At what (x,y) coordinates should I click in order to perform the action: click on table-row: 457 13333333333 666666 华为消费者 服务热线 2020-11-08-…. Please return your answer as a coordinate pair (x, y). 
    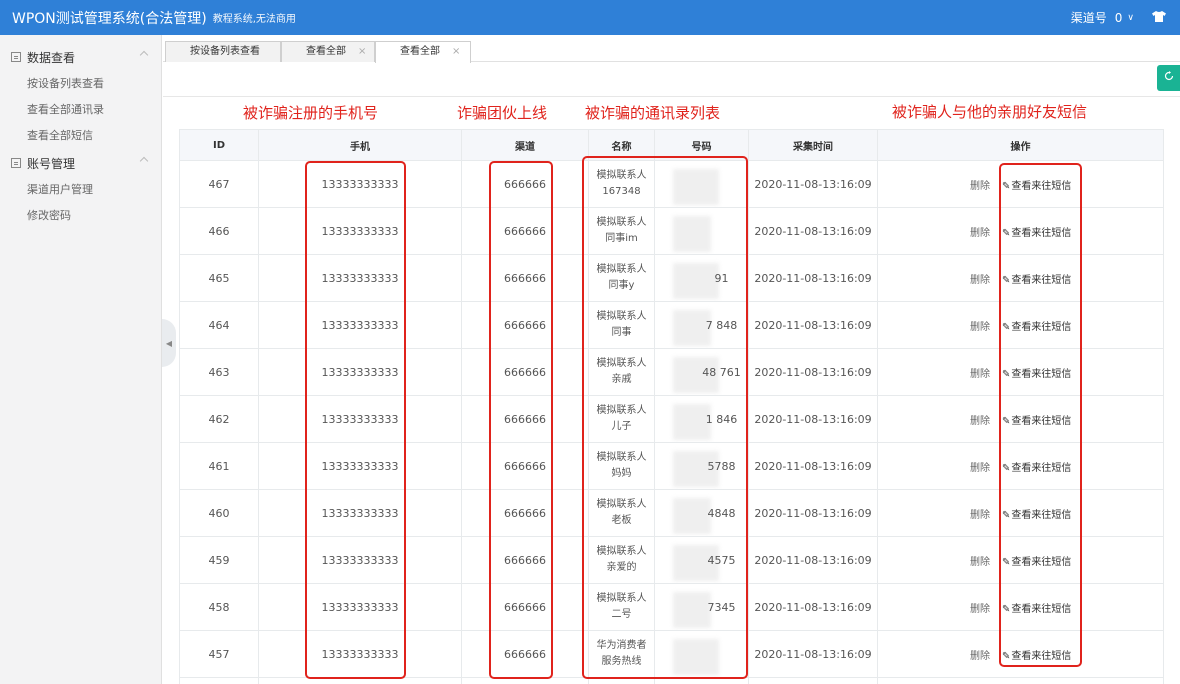
    Looking at the image, I should click on (671, 654).